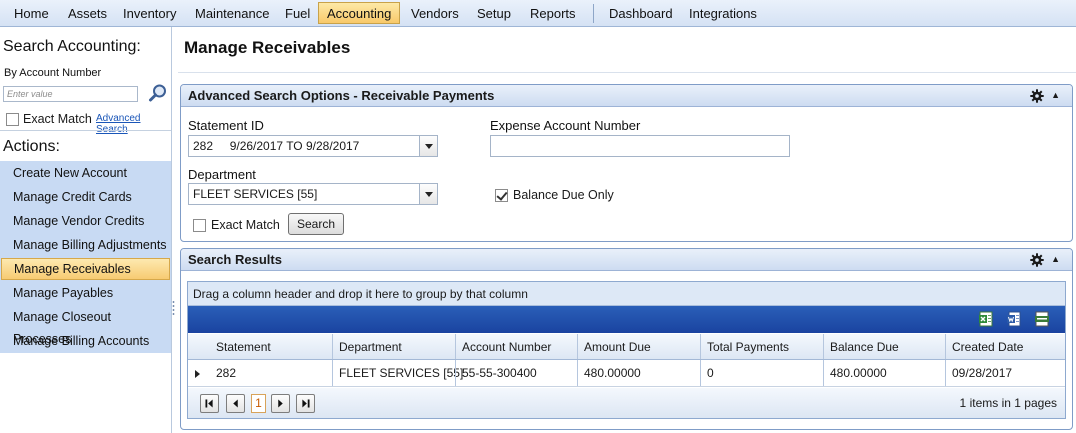 This screenshot has height=433, width=1076. I want to click on menu-setup: Setup, so click(494, 13).